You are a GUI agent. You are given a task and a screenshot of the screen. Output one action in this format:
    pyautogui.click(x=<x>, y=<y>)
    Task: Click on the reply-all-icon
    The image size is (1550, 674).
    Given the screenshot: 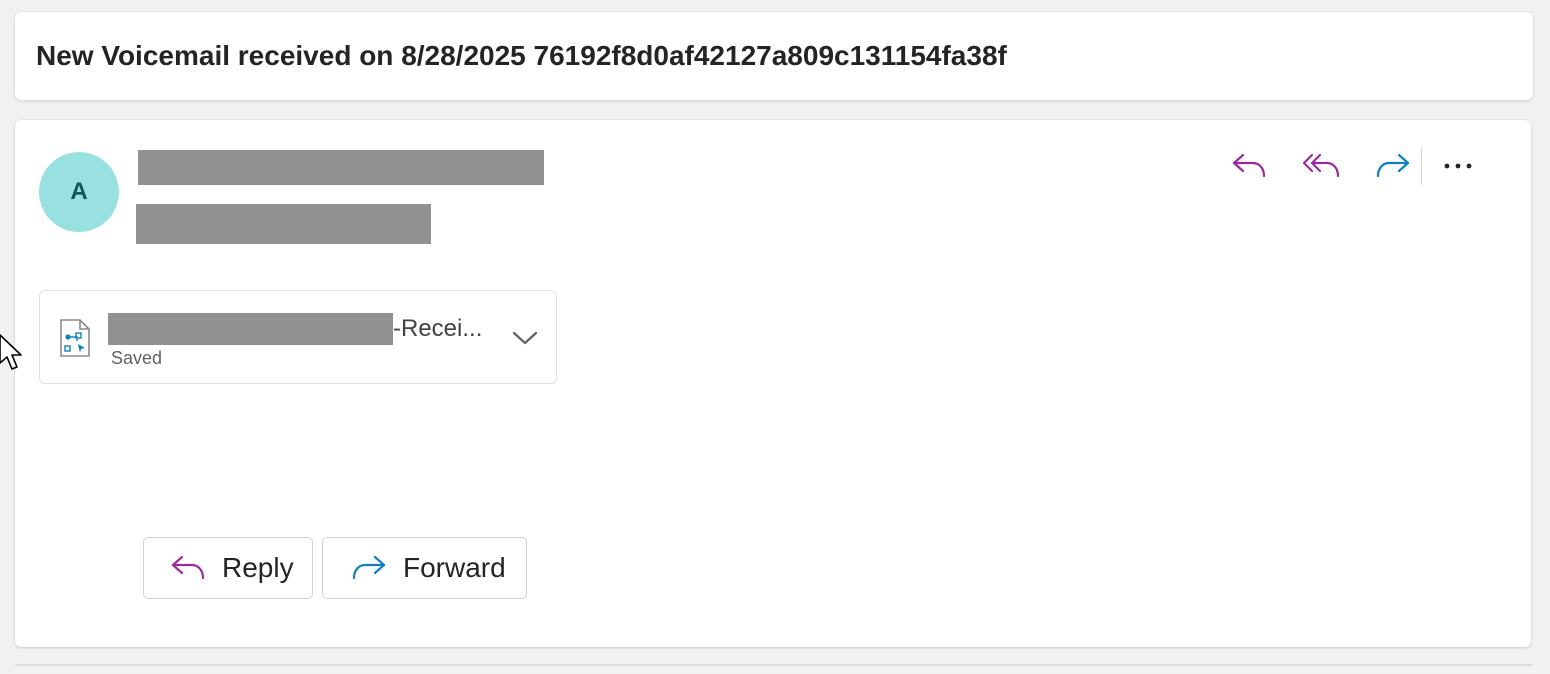 What is the action you would take?
    pyautogui.click(x=1321, y=165)
    